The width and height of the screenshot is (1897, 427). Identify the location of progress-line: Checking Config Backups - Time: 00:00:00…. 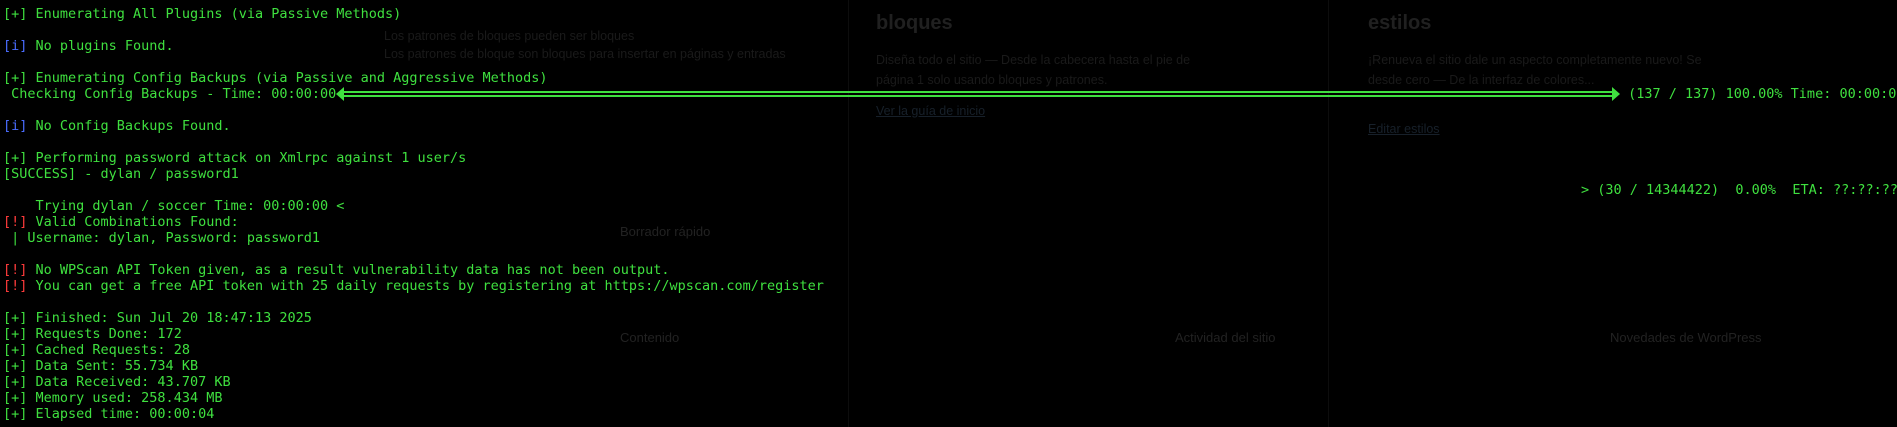
(950, 94).